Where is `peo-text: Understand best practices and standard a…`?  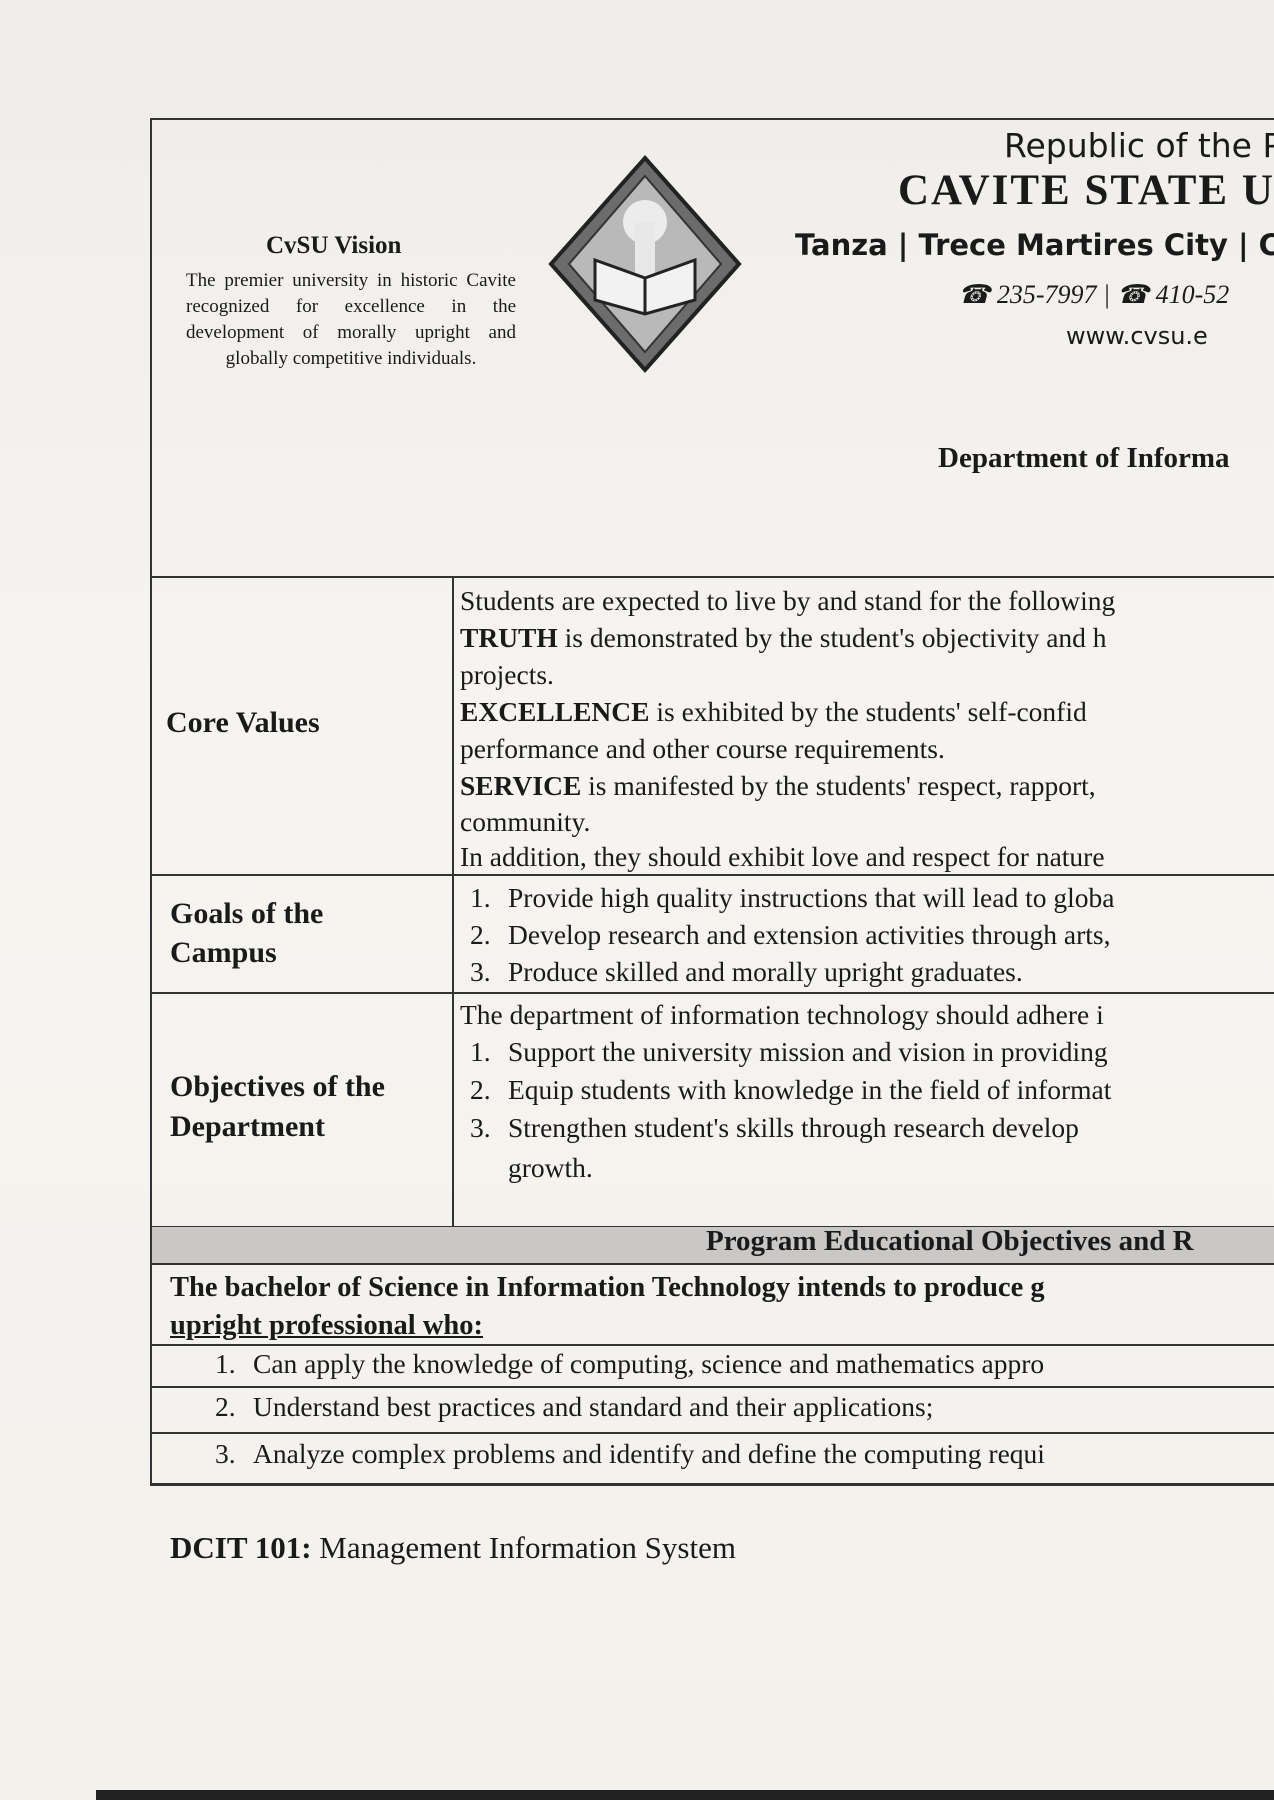
peo-text: Understand best practices and standard a… is located at coordinates (593, 1406).